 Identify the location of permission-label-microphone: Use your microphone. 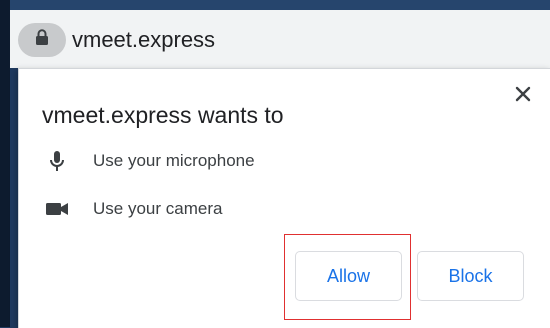
(174, 160).